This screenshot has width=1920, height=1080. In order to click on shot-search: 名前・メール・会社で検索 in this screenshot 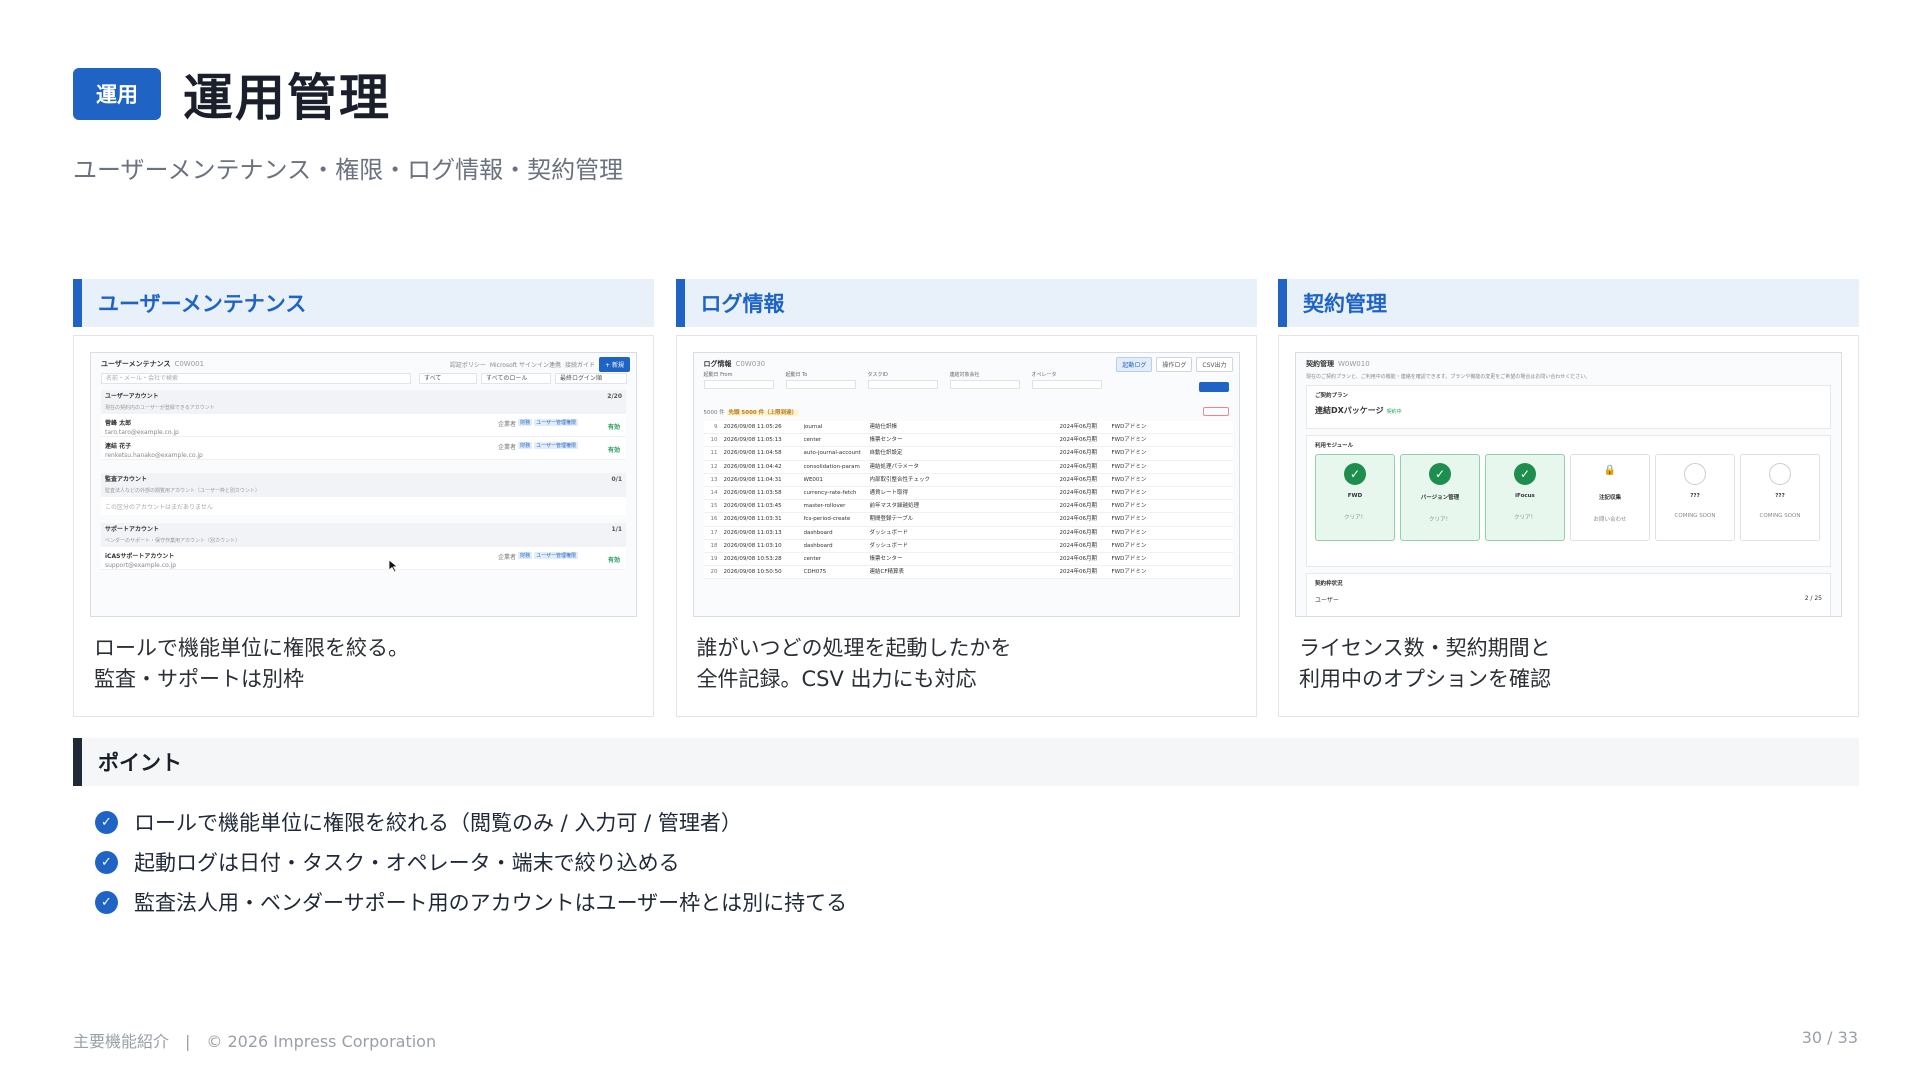, I will do `click(256, 378)`.